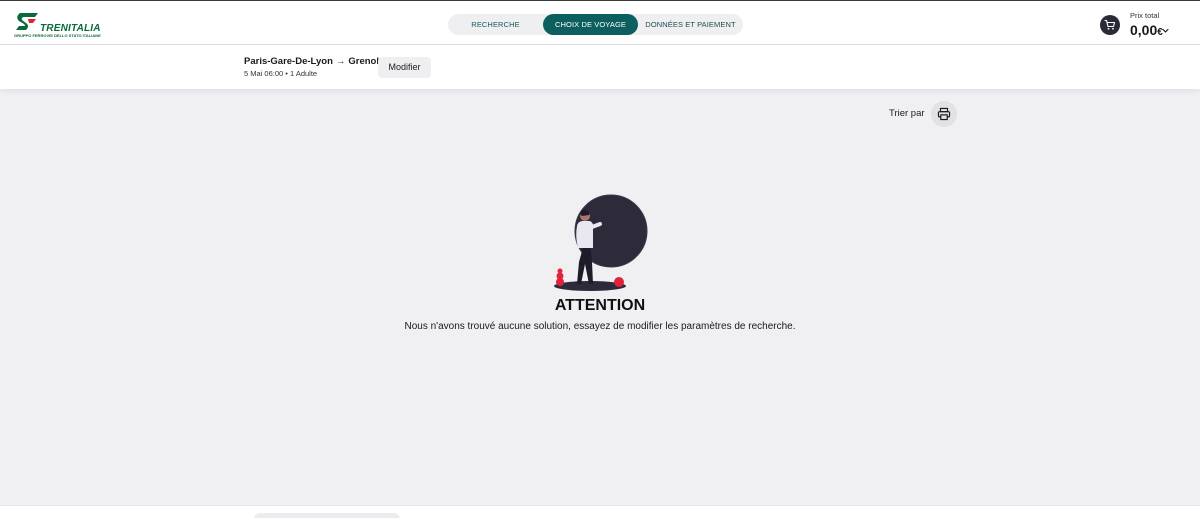 The height and width of the screenshot is (518, 1200). Describe the element at coordinates (327, 515) in the screenshot. I see `bottom-pill` at that location.